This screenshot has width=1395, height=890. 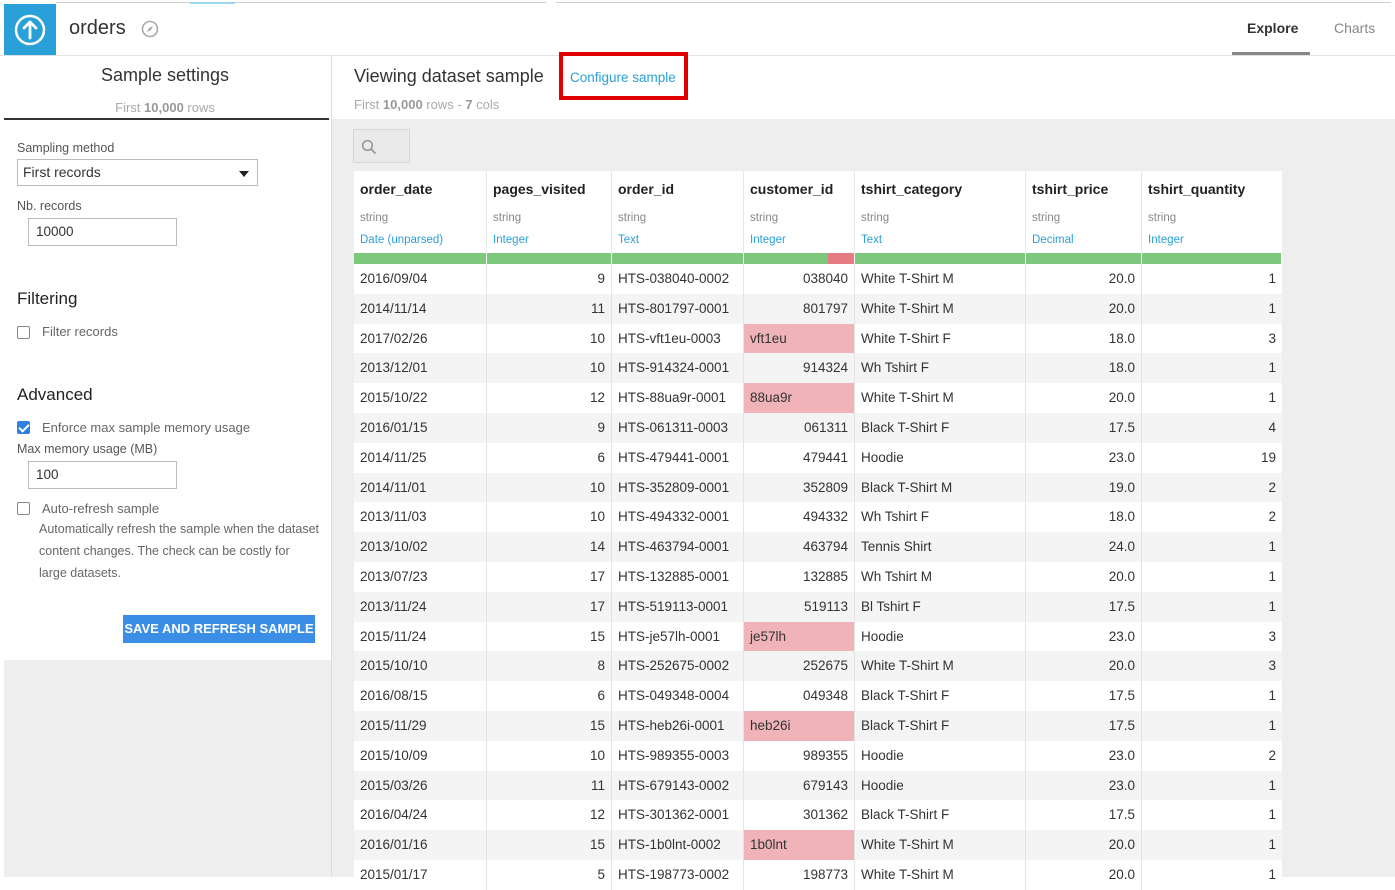 I want to click on column-name: tshirt_quantity, so click(x=1196, y=189).